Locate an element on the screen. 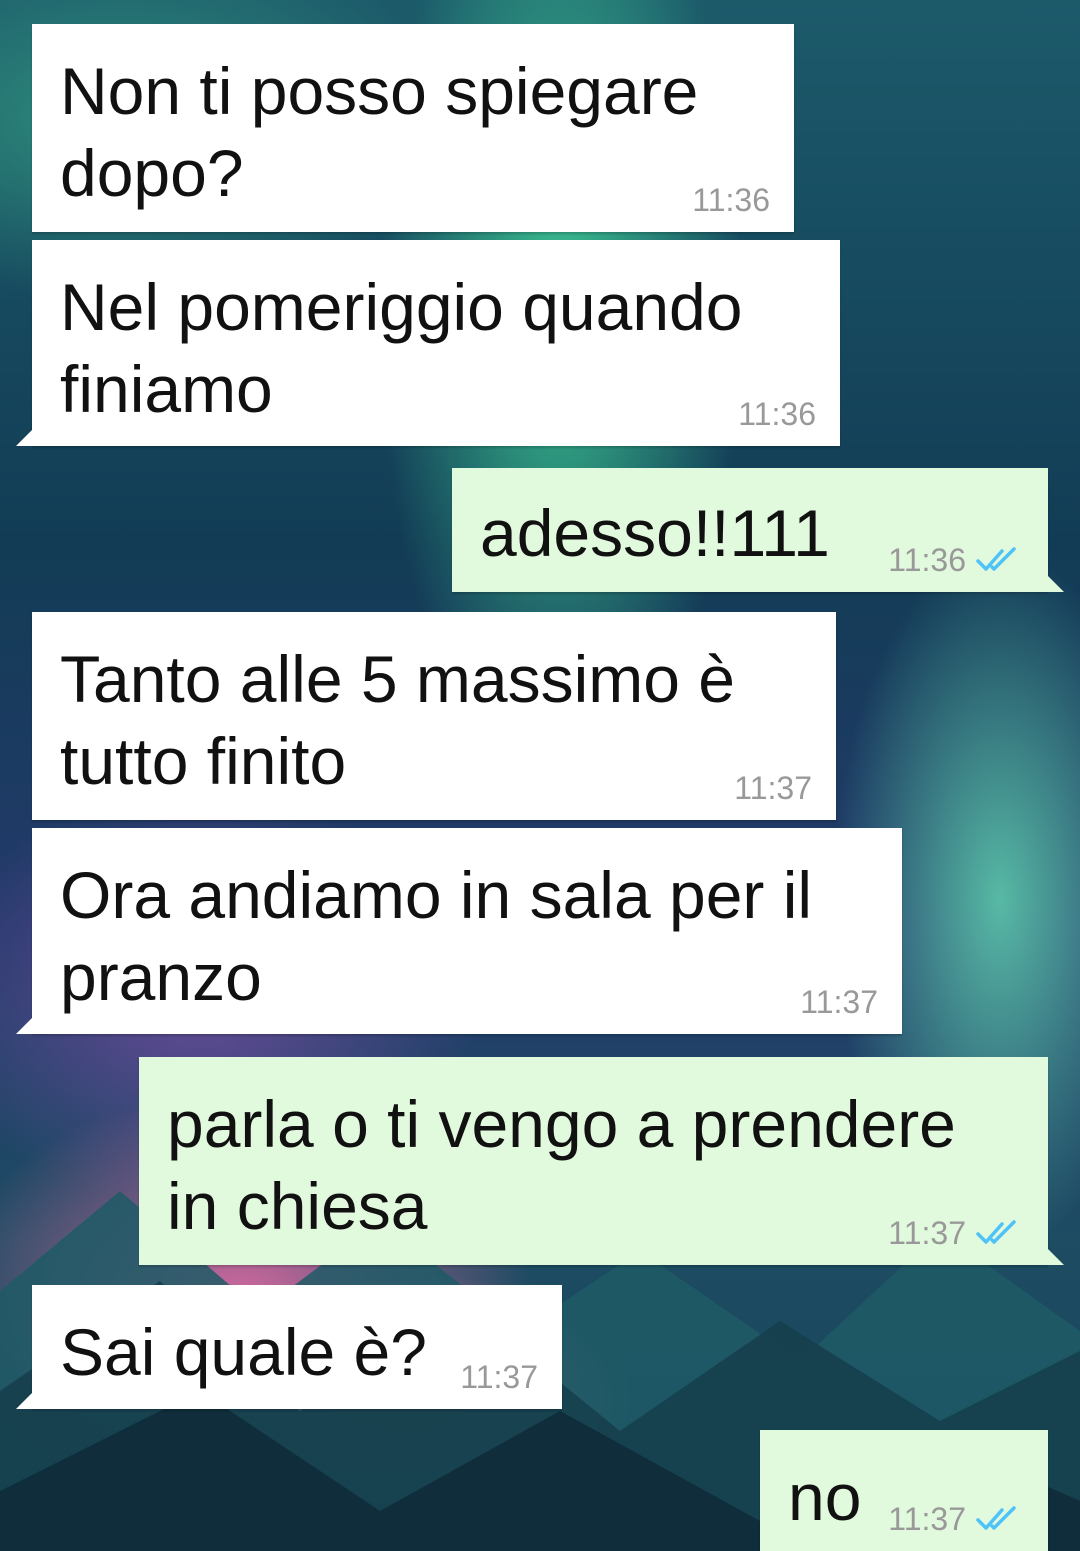 The height and width of the screenshot is (1551, 1080). message-bubble-incoming: Ora andiamo in sala per il pranzo 11:37 is located at coordinates (459, 931).